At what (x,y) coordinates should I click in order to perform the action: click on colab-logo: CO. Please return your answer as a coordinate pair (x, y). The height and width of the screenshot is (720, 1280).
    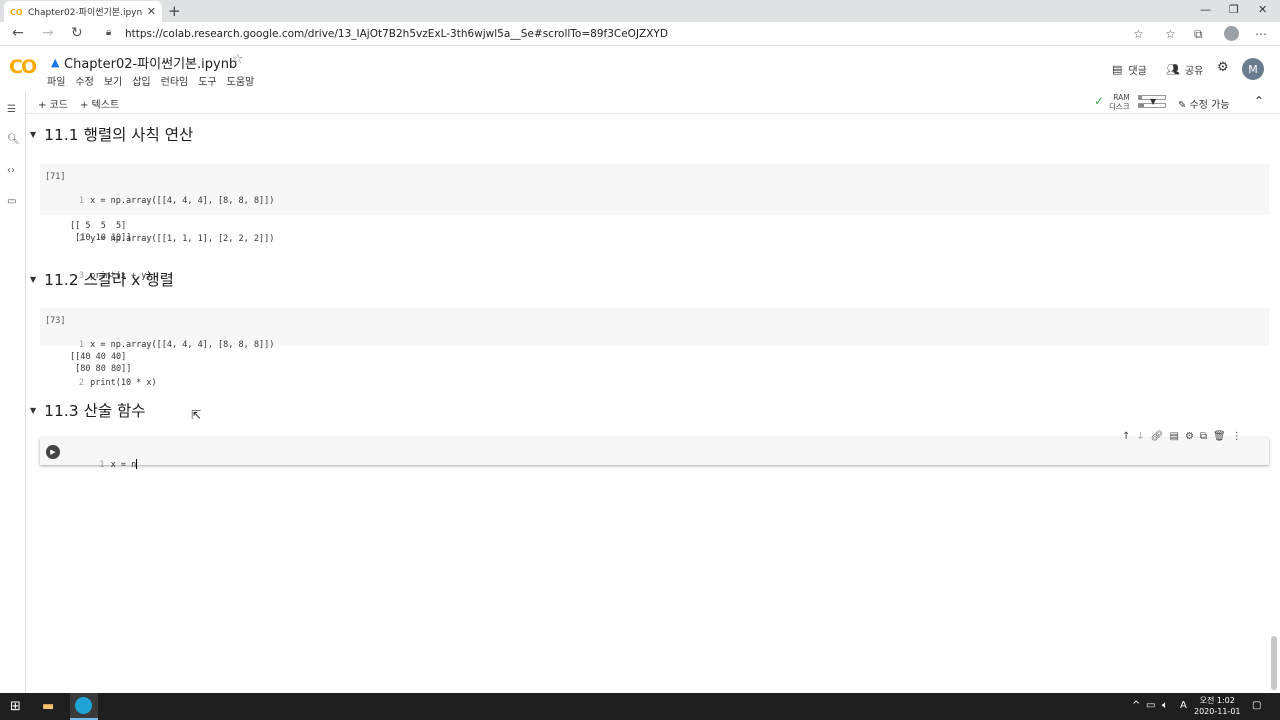
    Looking at the image, I should click on (23, 67).